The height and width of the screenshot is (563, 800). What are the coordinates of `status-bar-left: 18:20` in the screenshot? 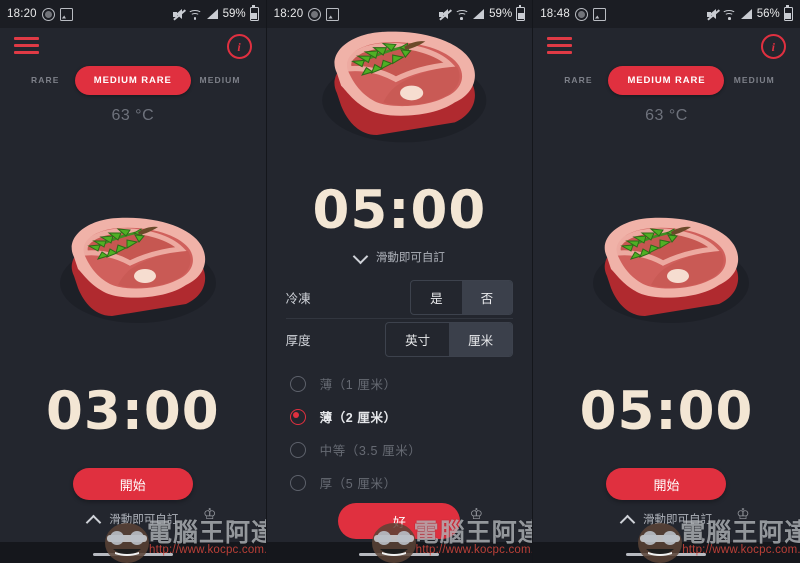 It's located at (40, 14).